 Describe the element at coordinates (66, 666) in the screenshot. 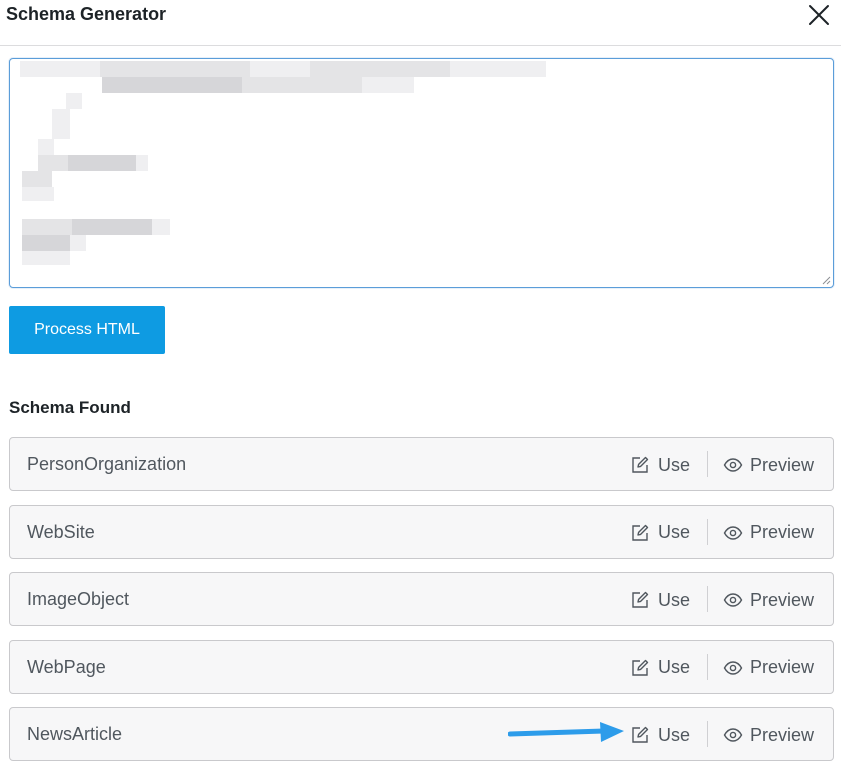

I see `schema-name: WebPage` at that location.